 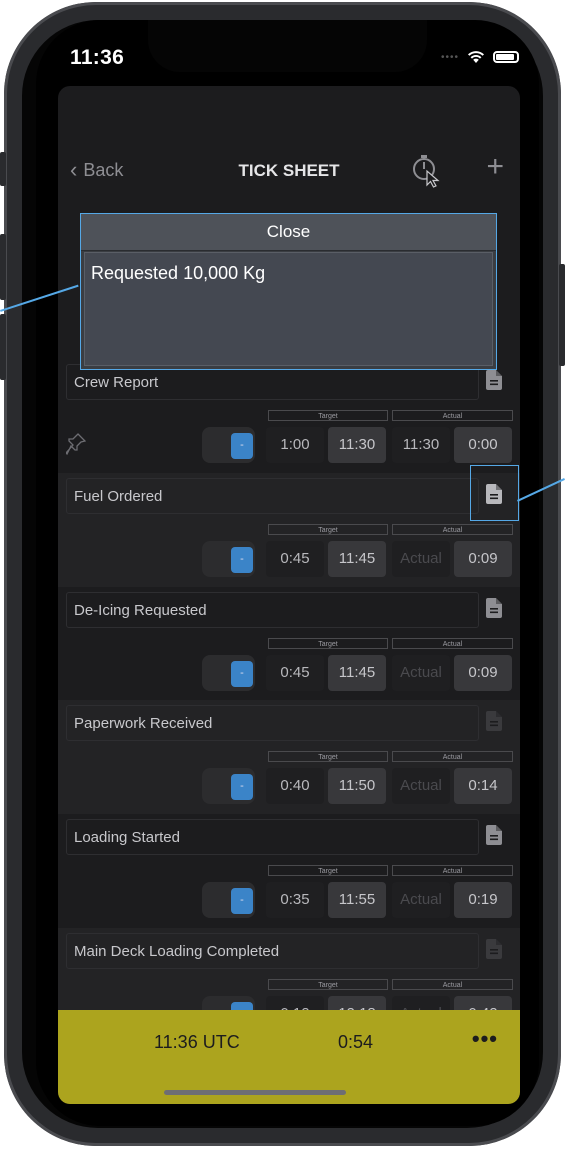 I want to click on more-button: •••, so click(x=485, y=1039).